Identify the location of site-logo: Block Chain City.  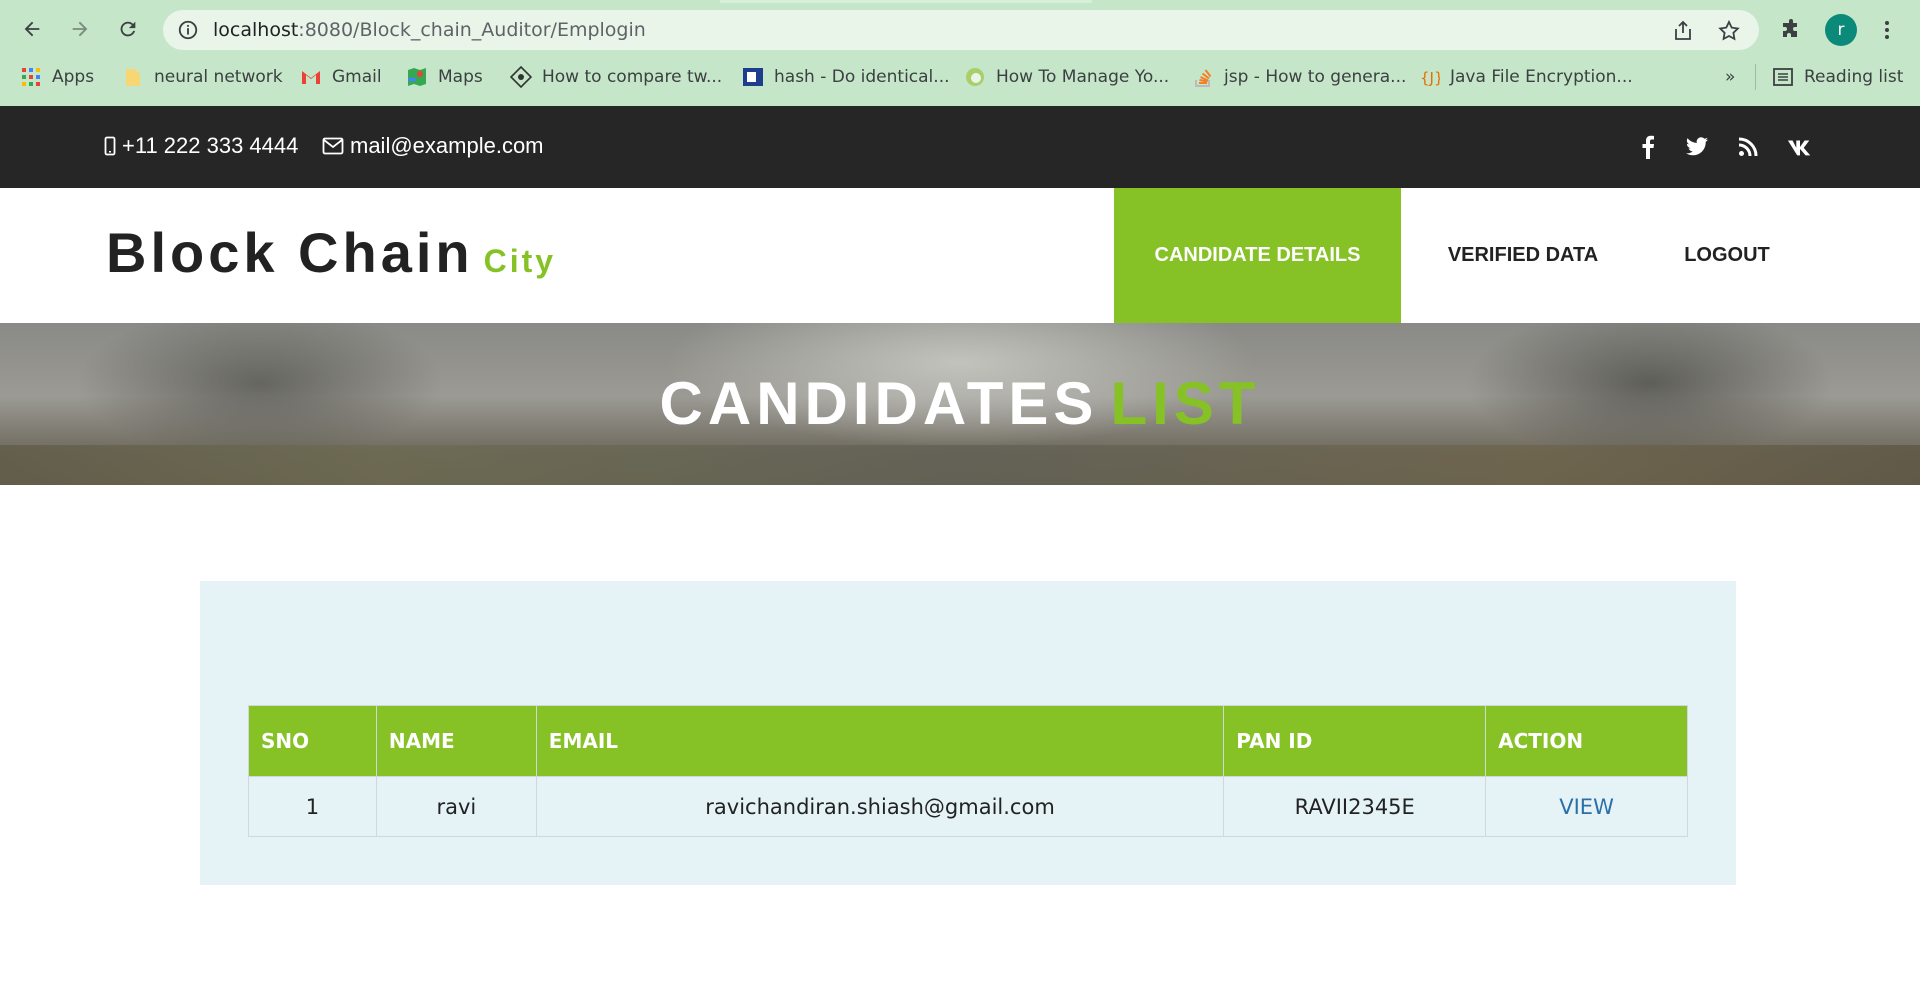
(331, 252).